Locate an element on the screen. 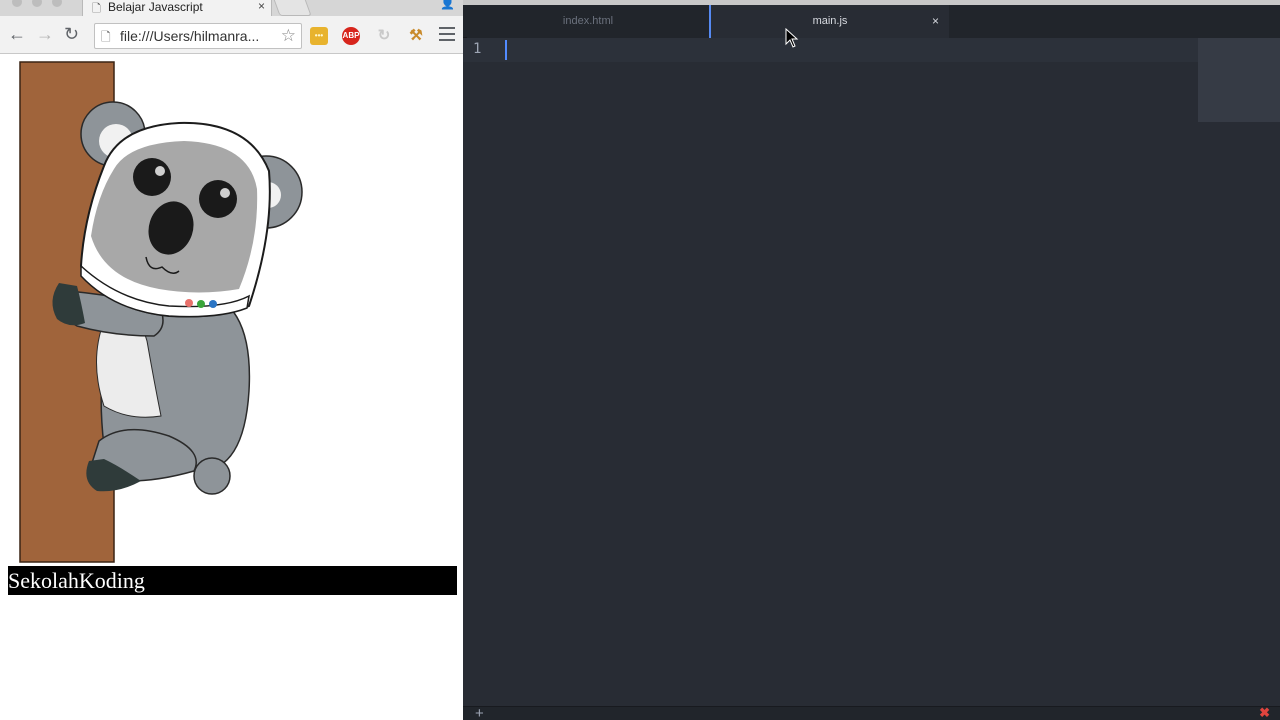  url-input is located at coordinates (197, 36).